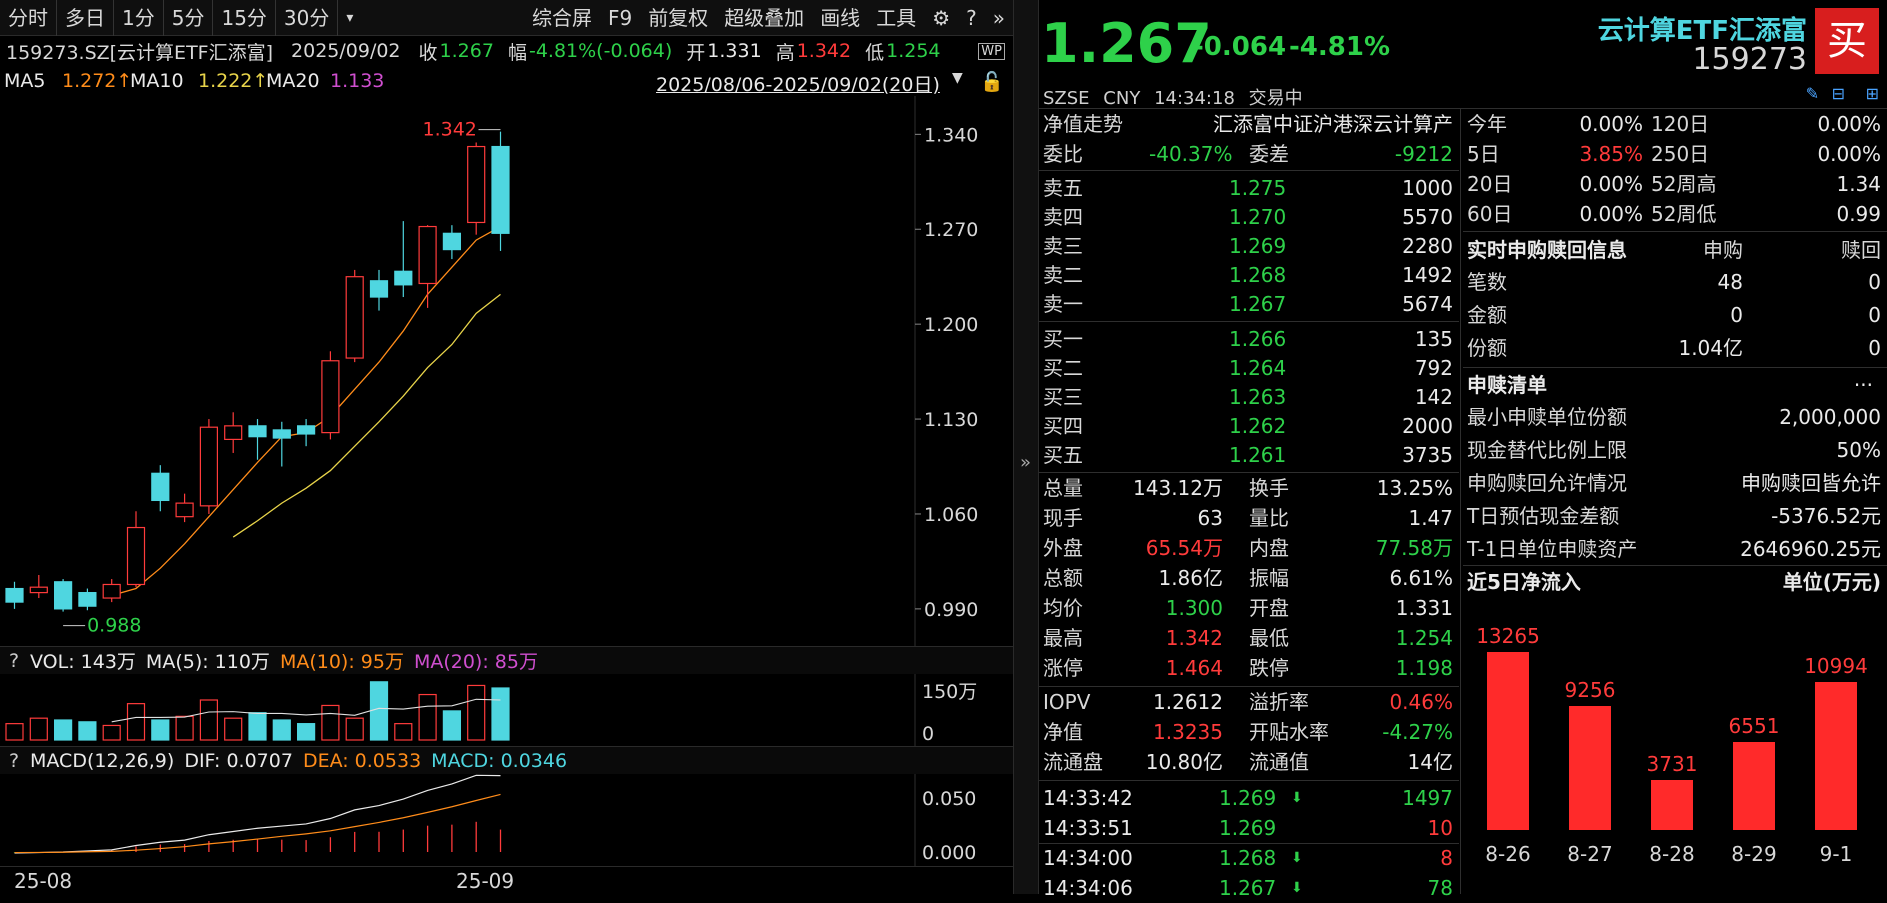 This screenshot has height=903, width=1887. Describe the element at coordinates (475, 662) in the screenshot. I see `vol-ma20: MA(20): 85万` at that location.